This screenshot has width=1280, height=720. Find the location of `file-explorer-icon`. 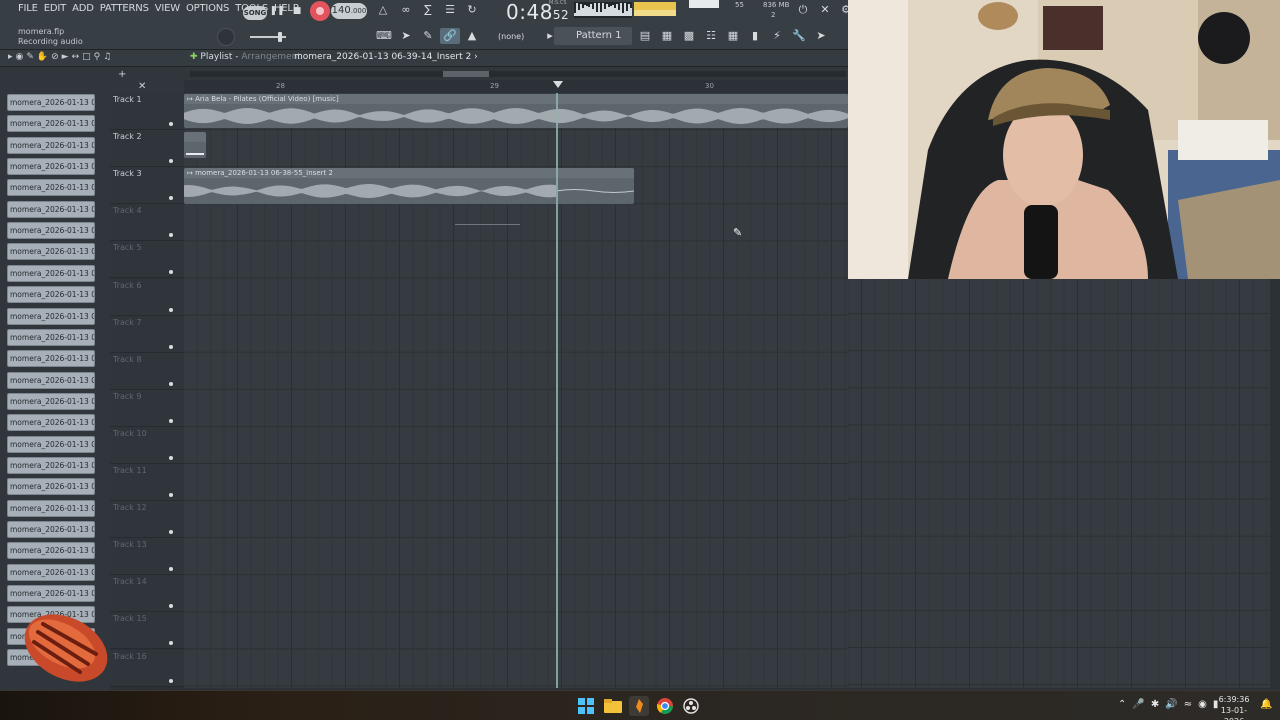

file-explorer-icon is located at coordinates (613, 706).